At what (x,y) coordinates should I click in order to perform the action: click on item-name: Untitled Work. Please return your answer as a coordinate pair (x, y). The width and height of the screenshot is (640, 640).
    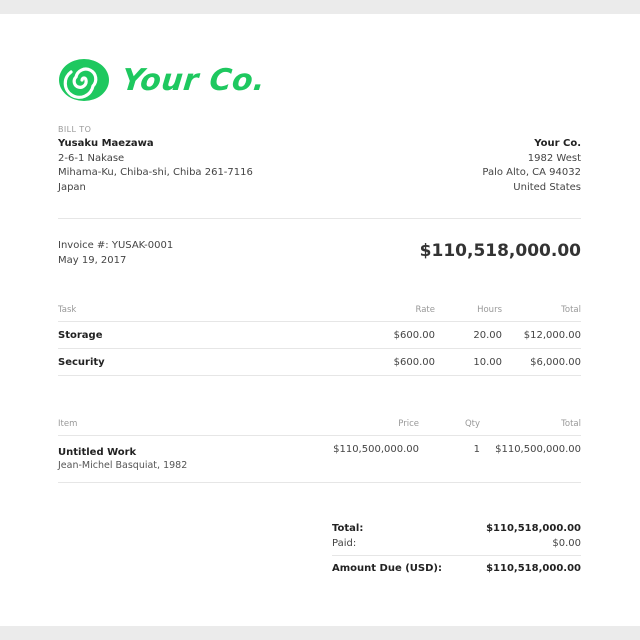
    Looking at the image, I should click on (97, 452).